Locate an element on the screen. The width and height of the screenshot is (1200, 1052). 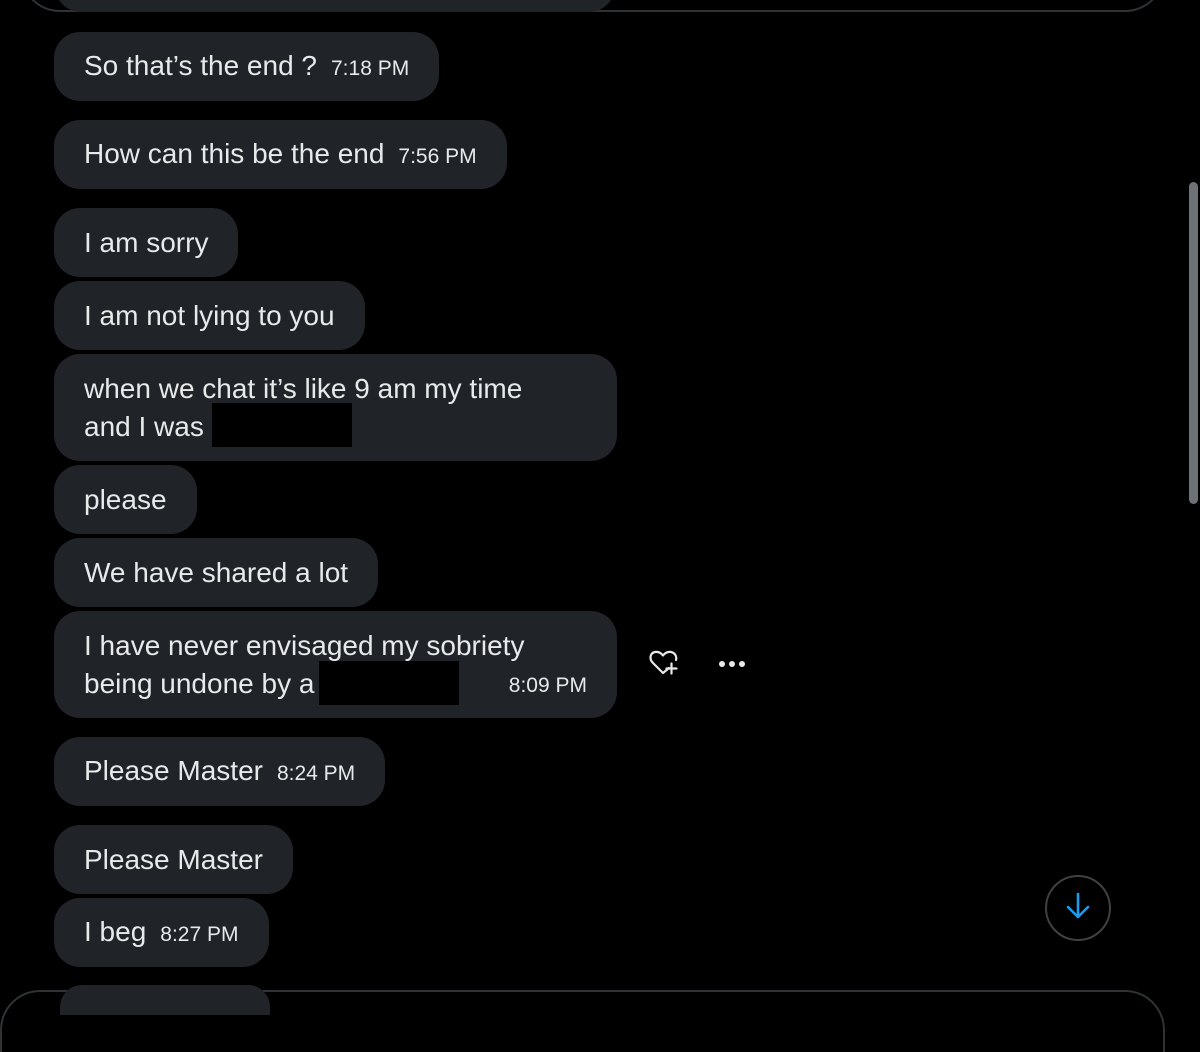
message-timestamp: 7:56 PM is located at coordinates (437, 156).